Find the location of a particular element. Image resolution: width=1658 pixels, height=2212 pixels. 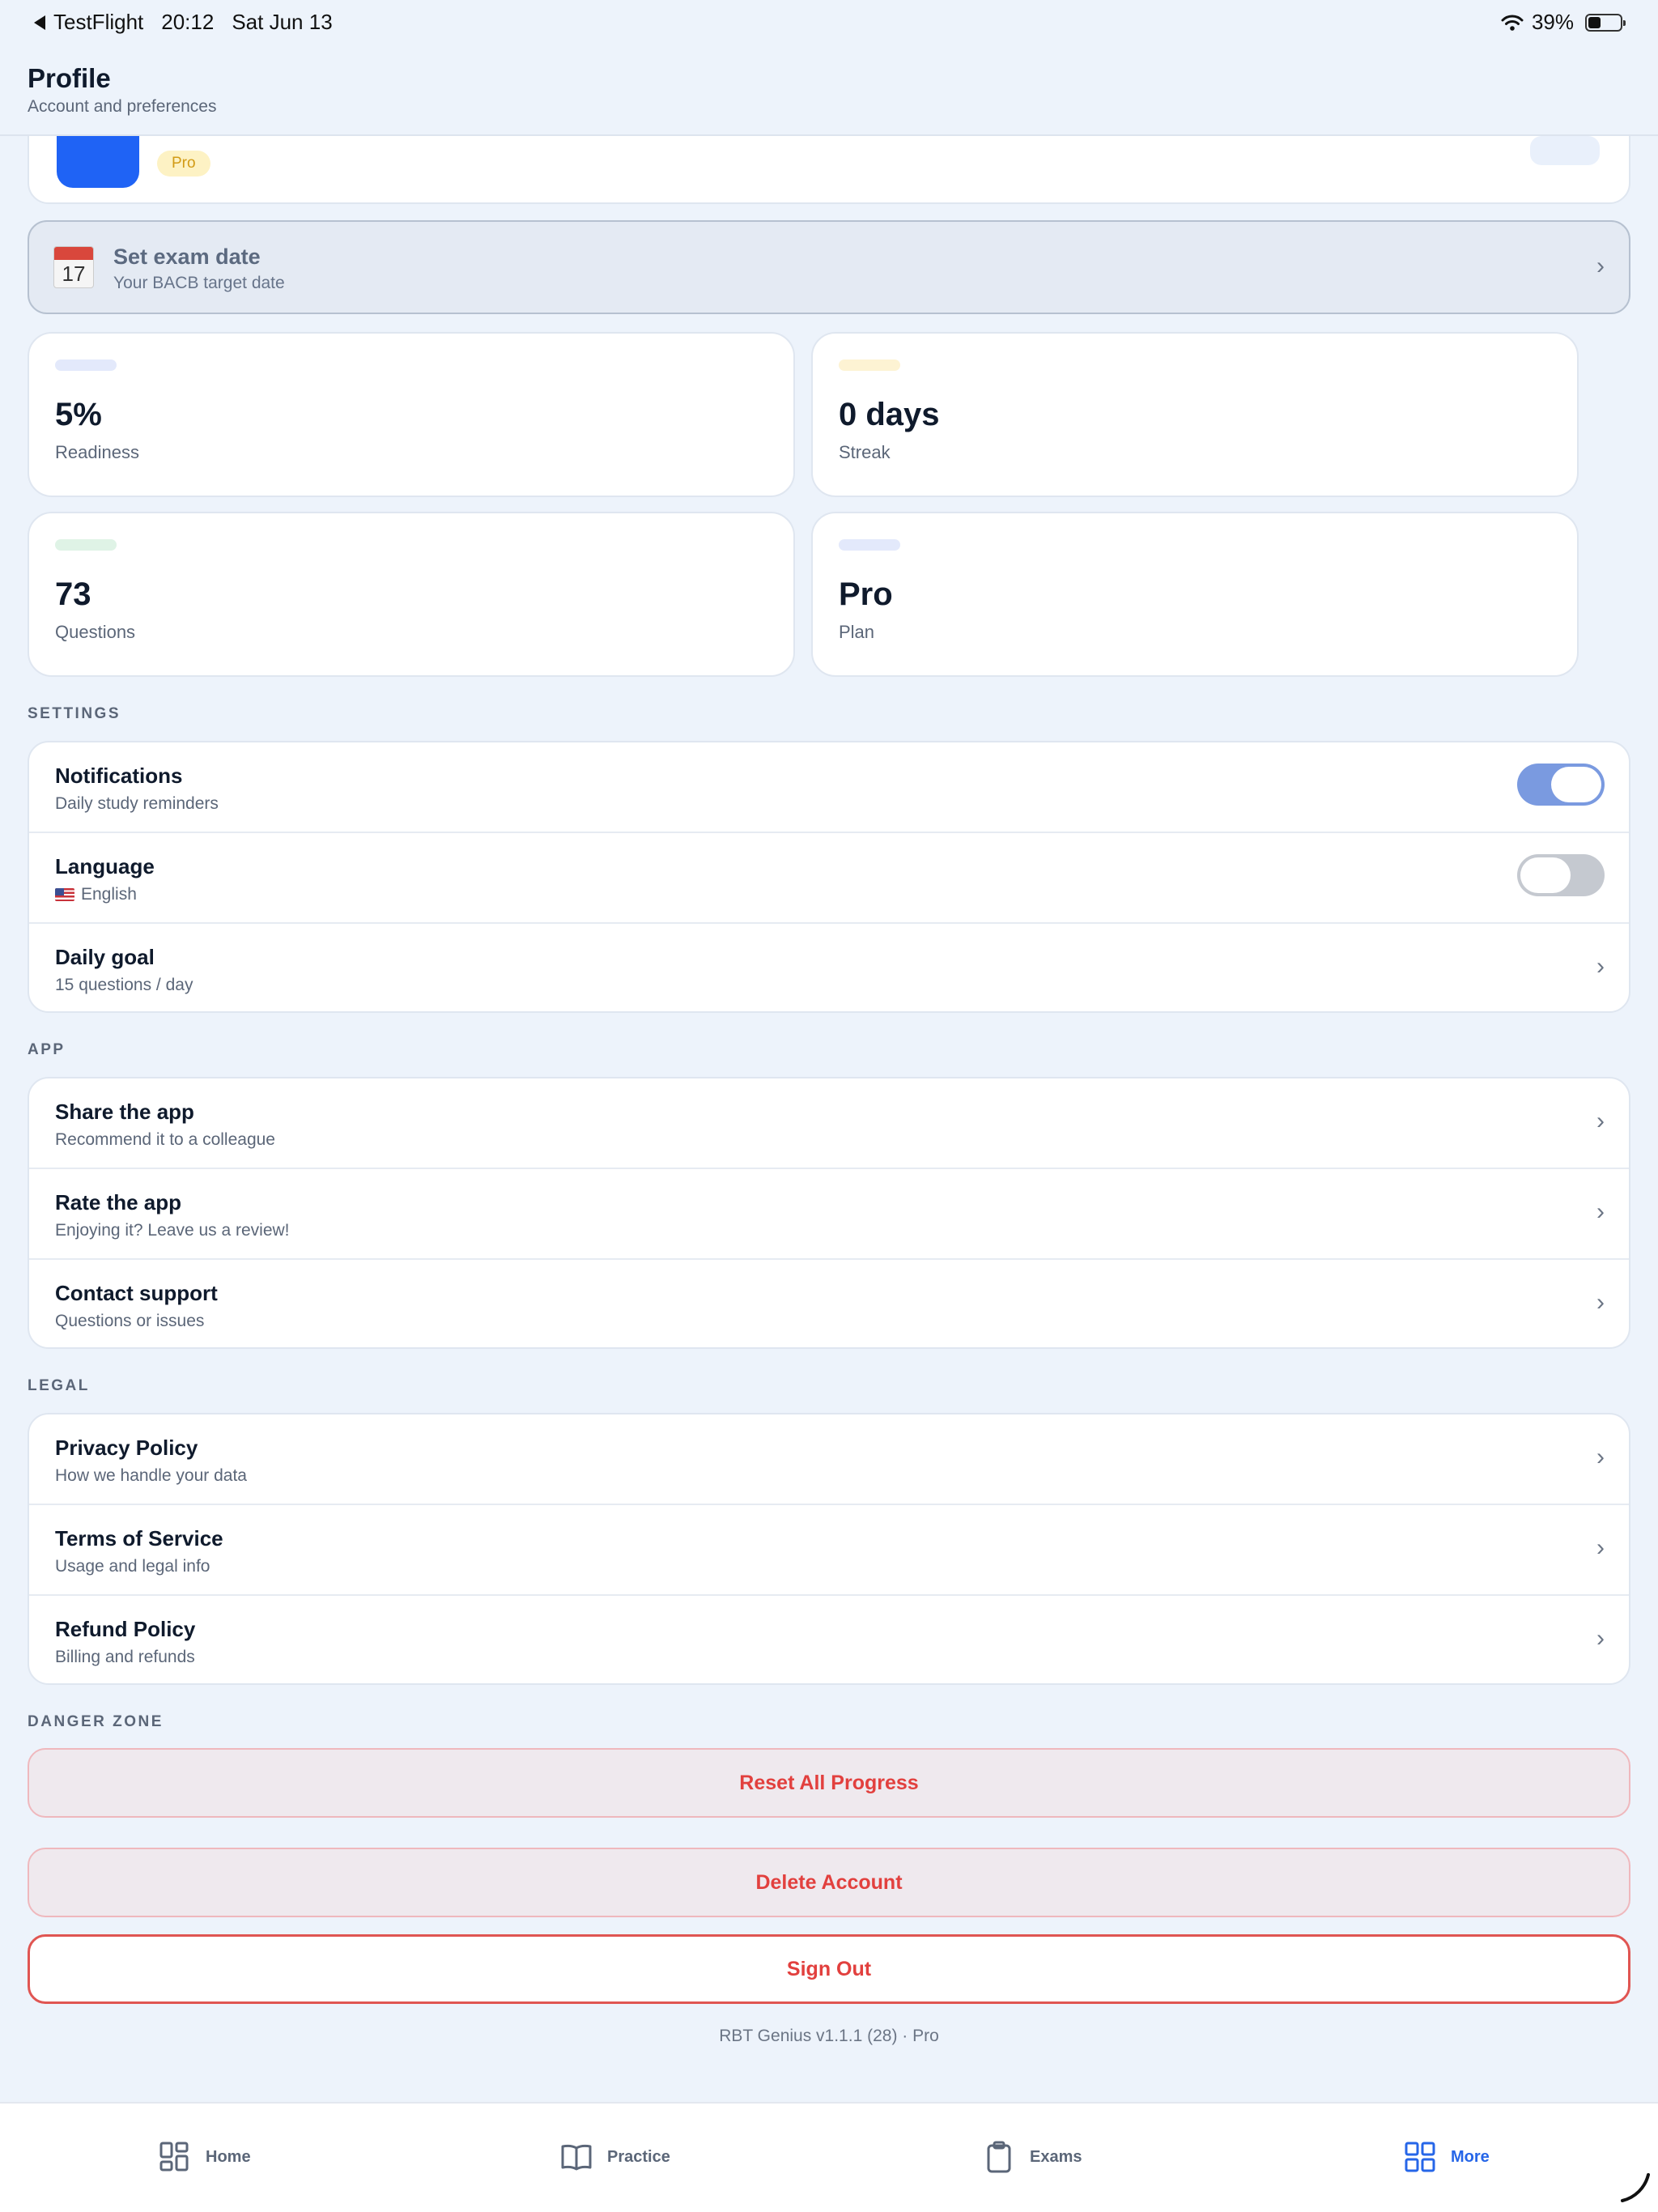

profile-edit-button is located at coordinates (1565, 151).